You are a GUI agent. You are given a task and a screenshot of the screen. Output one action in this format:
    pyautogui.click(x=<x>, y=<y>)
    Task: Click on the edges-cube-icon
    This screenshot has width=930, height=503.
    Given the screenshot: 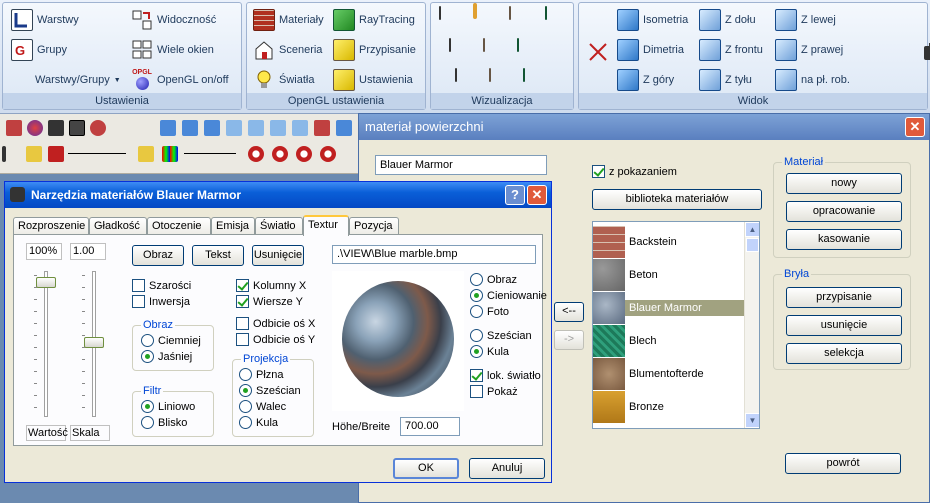 What is the action you would take?
    pyautogui.click(x=456, y=75)
    